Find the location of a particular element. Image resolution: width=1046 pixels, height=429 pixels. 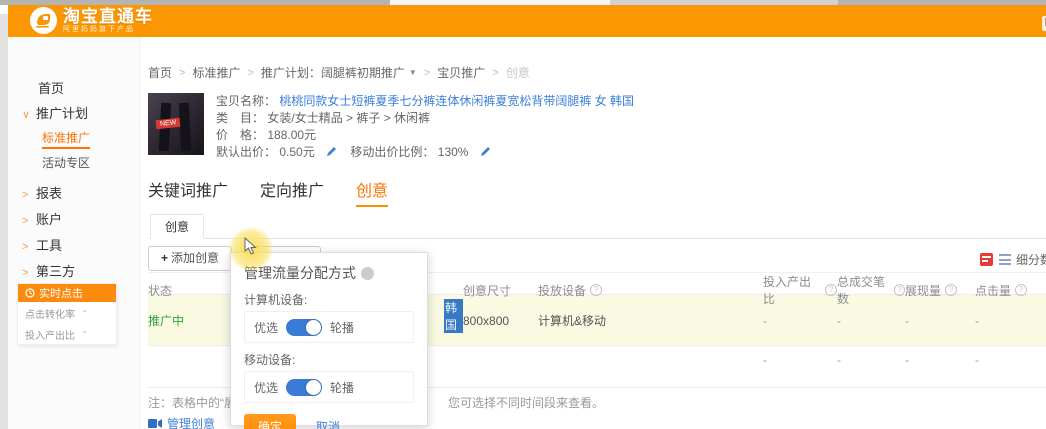

breadcrumb-home: 首页 is located at coordinates (160, 72).